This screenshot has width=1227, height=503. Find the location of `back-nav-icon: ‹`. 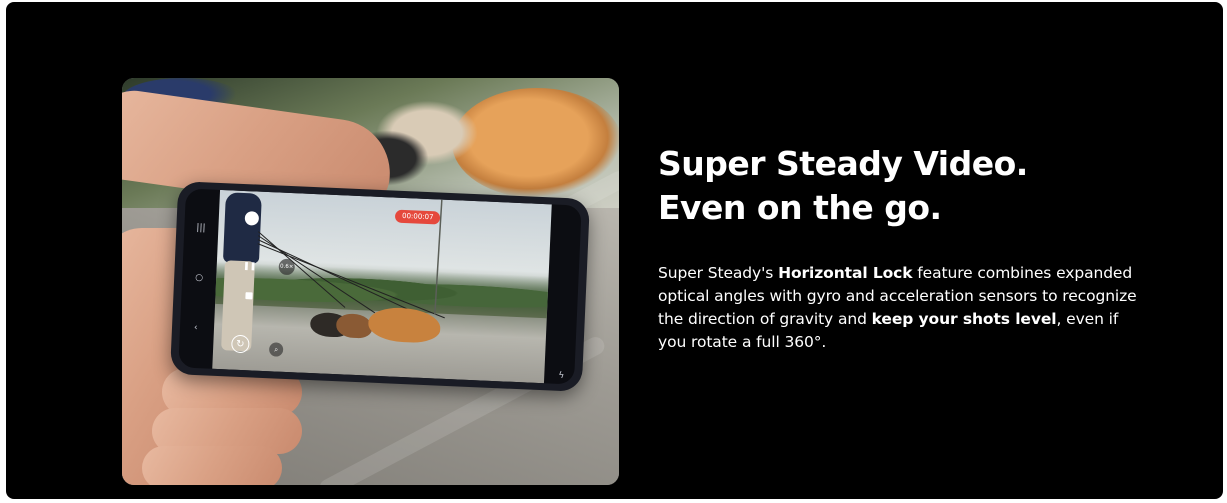

back-nav-icon: ‹ is located at coordinates (195, 328).